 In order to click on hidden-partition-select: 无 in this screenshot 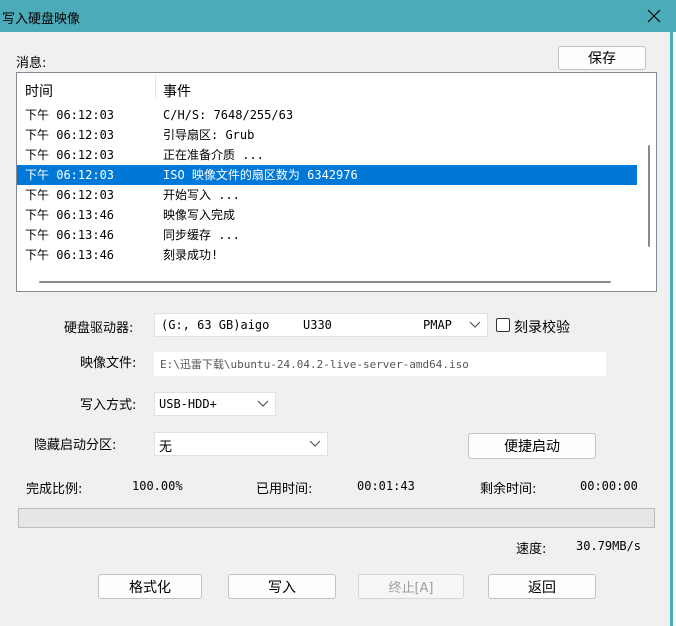, I will do `click(241, 444)`.